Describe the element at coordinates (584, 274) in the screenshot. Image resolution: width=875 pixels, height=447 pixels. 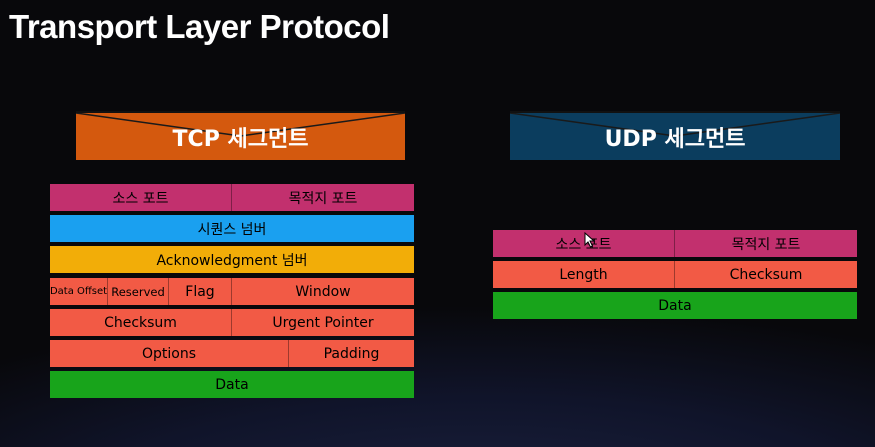
I see `udp-length: Length` at that location.